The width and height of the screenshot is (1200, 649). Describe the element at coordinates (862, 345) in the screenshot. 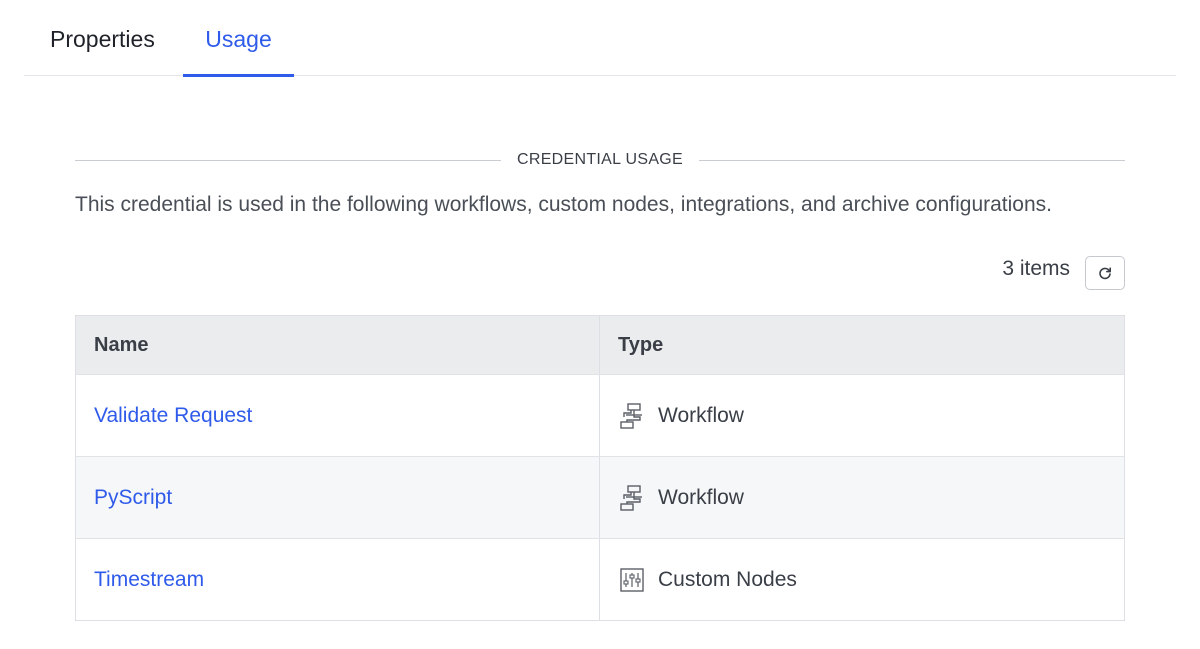

I see `column-header-type: Type` at that location.